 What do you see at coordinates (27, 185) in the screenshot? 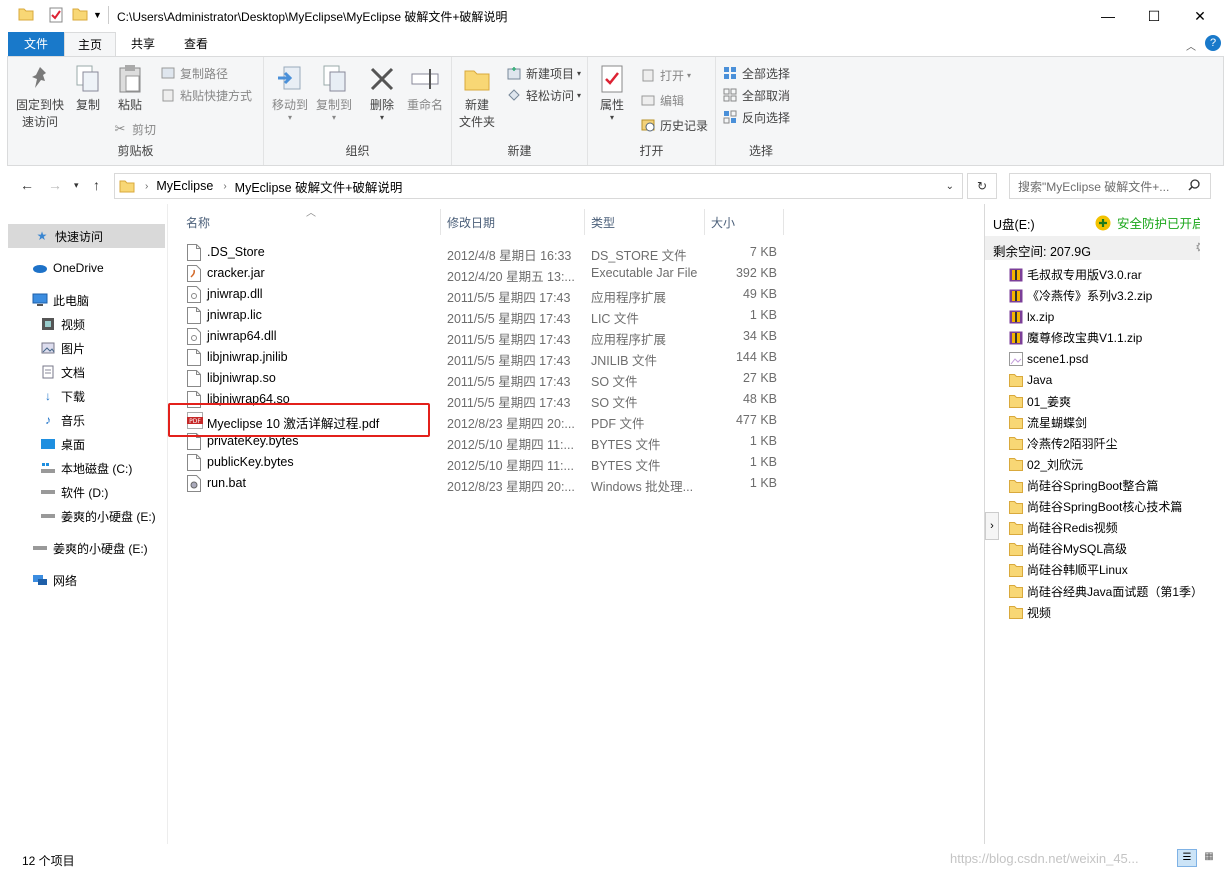
I see `back-button: ←` at bounding box center [27, 185].